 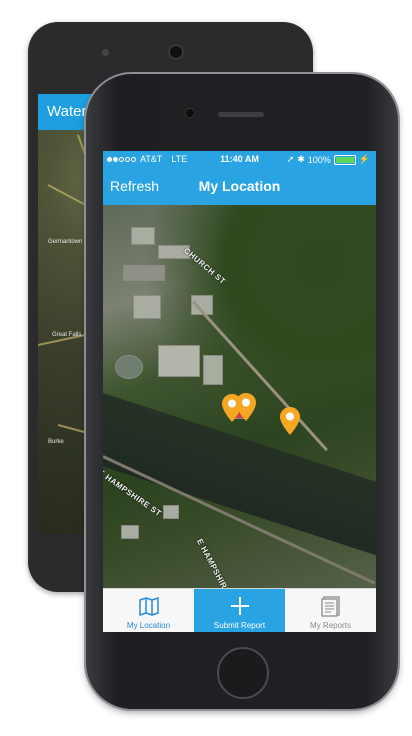 What do you see at coordinates (205, 266) in the screenshot?
I see `street-label-church: CHURCH ST` at bounding box center [205, 266].